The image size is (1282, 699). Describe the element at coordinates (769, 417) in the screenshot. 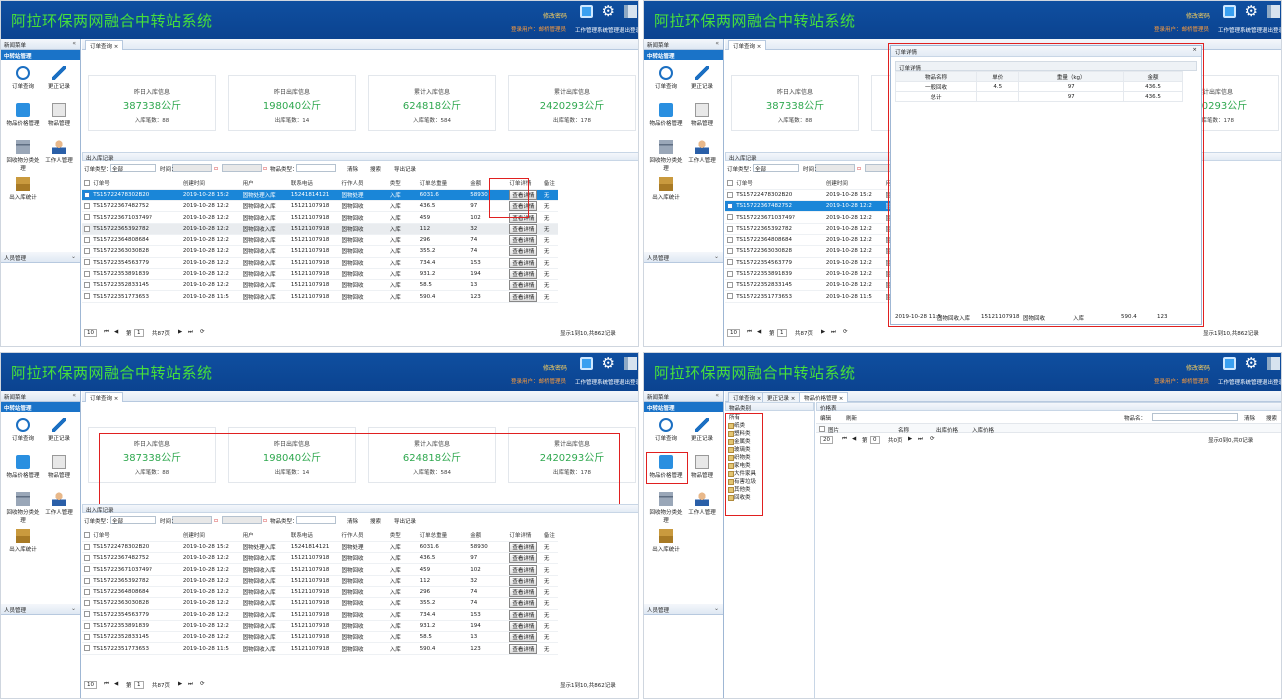

I see `tree-root: 所有` at that location.